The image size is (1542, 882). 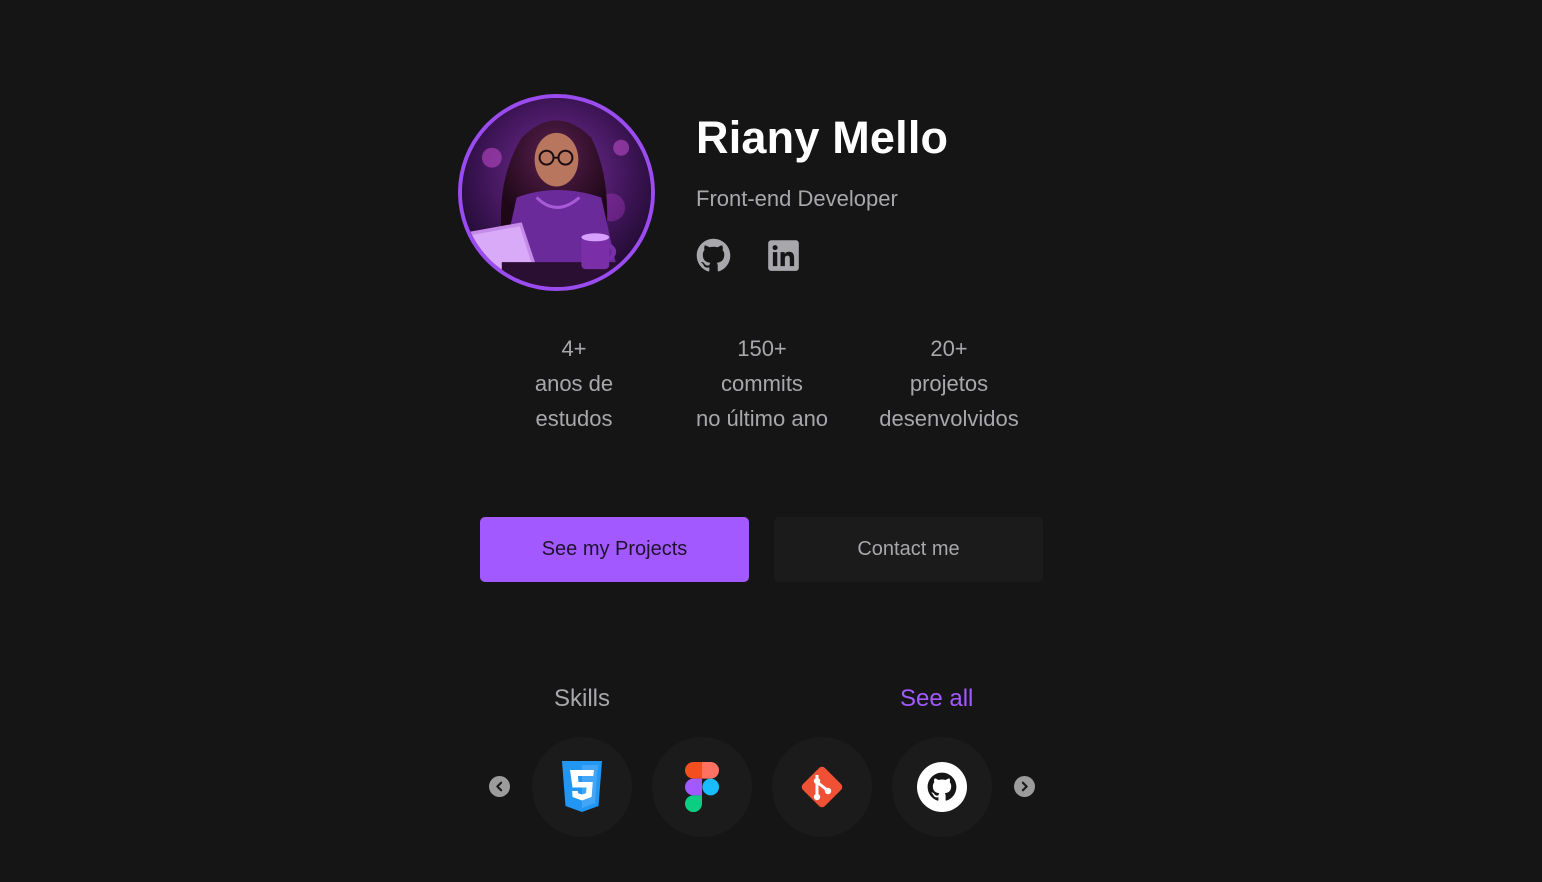 What do you see at coordinates (949, 348) in the screenshot?
I see `stat-value: 20+` at bounding box center [949, 348].